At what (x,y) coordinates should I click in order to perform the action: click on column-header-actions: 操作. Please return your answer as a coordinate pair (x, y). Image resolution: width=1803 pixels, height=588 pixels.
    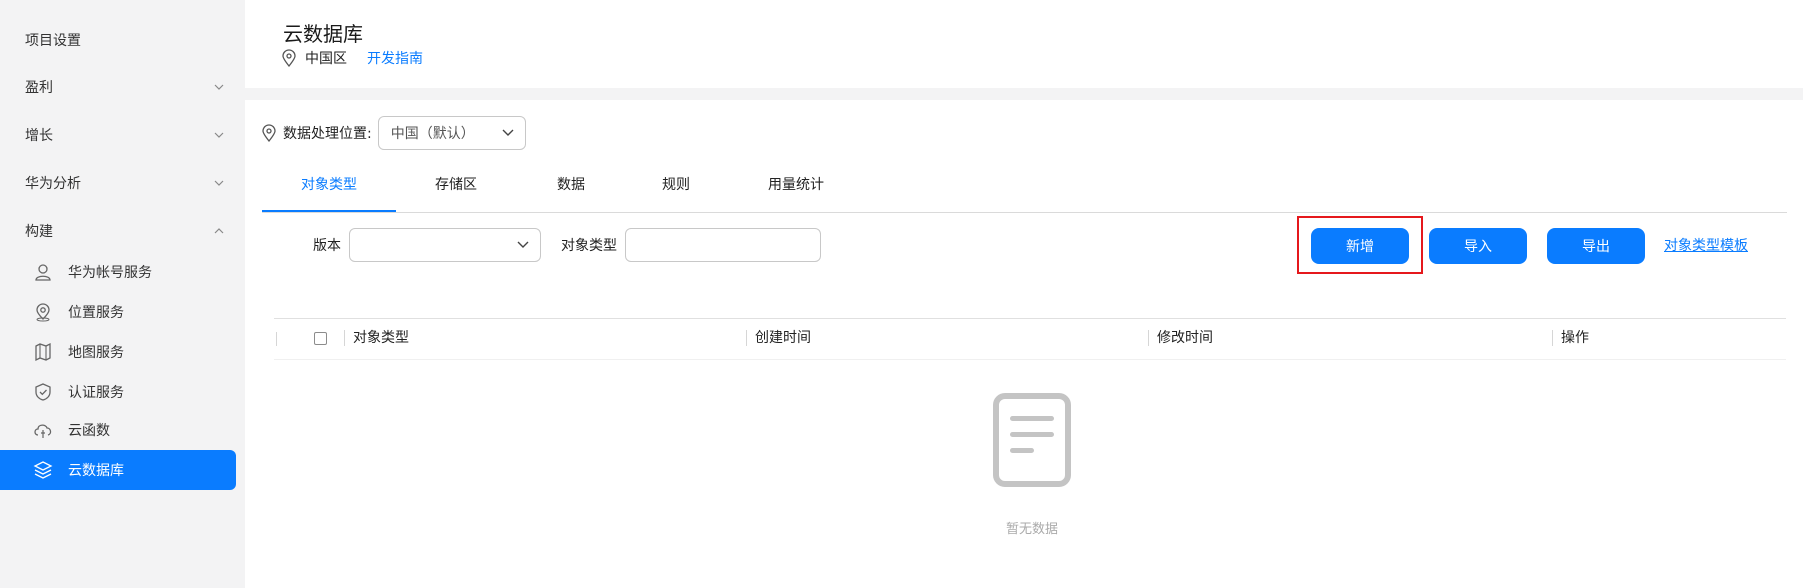
    Looking at the image, I should click on (1570, 338).